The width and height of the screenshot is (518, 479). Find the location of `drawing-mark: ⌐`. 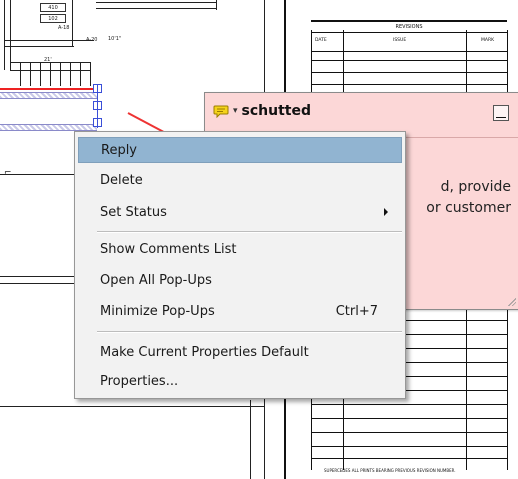

drawing-mark: ⌐ is located at coordinates (8, 173).